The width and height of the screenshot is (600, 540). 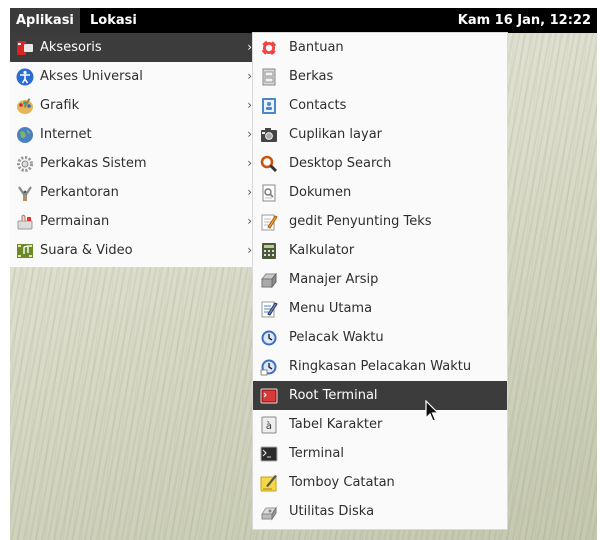 I want to click on files-cabinet-icon, so click(x=269, y=77).